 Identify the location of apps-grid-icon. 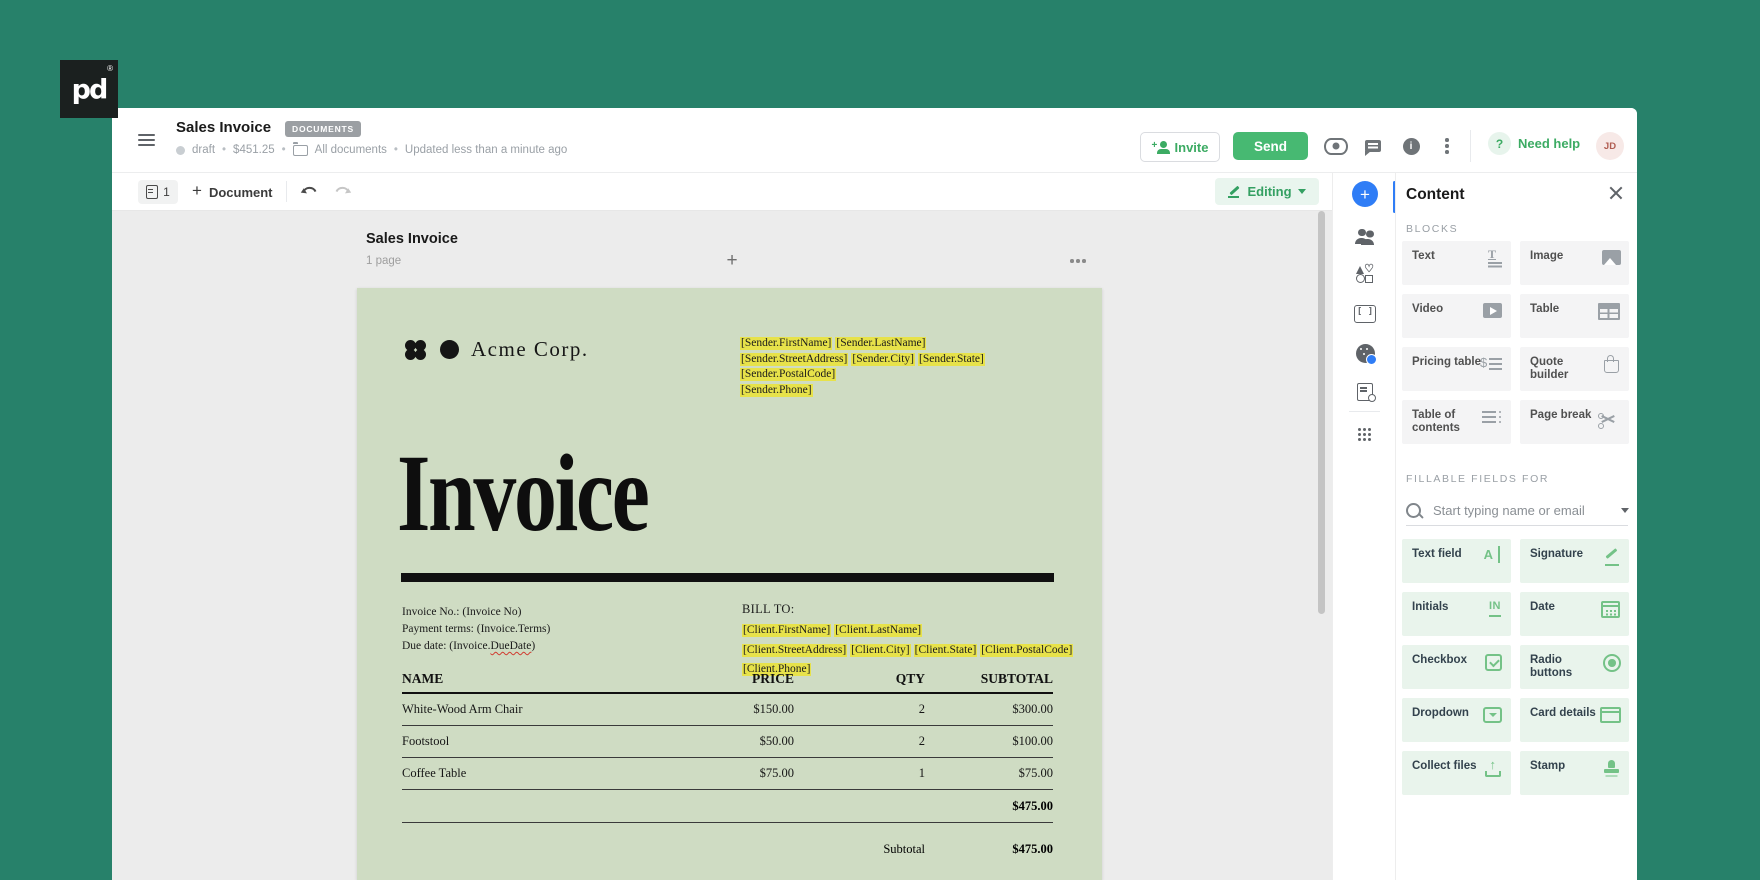
(1365, 435).